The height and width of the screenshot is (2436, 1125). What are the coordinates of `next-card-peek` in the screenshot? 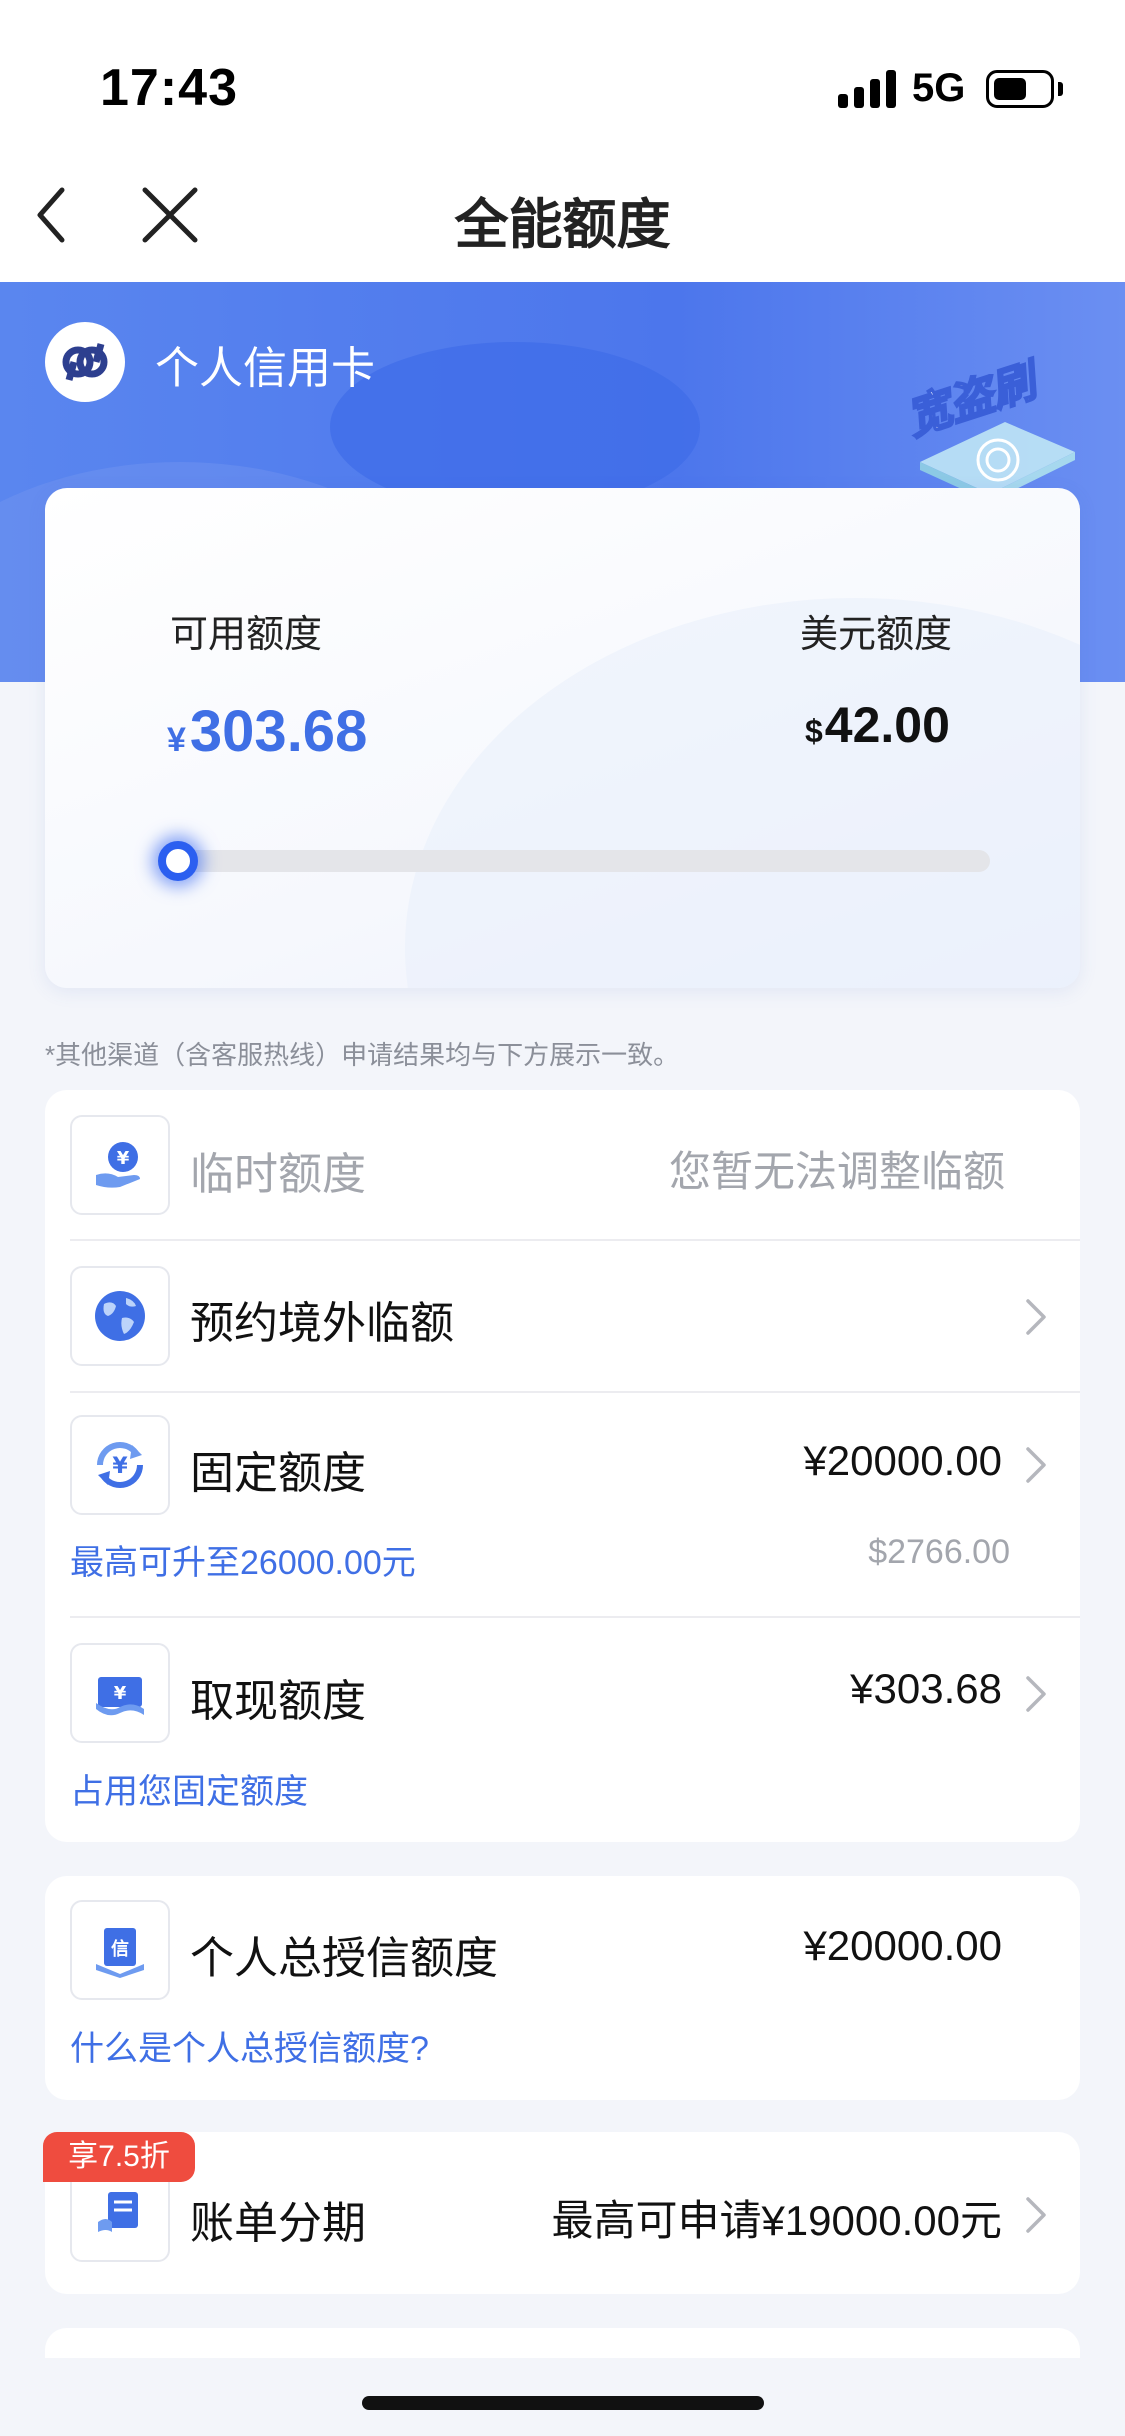 It's located at (562, 2343).